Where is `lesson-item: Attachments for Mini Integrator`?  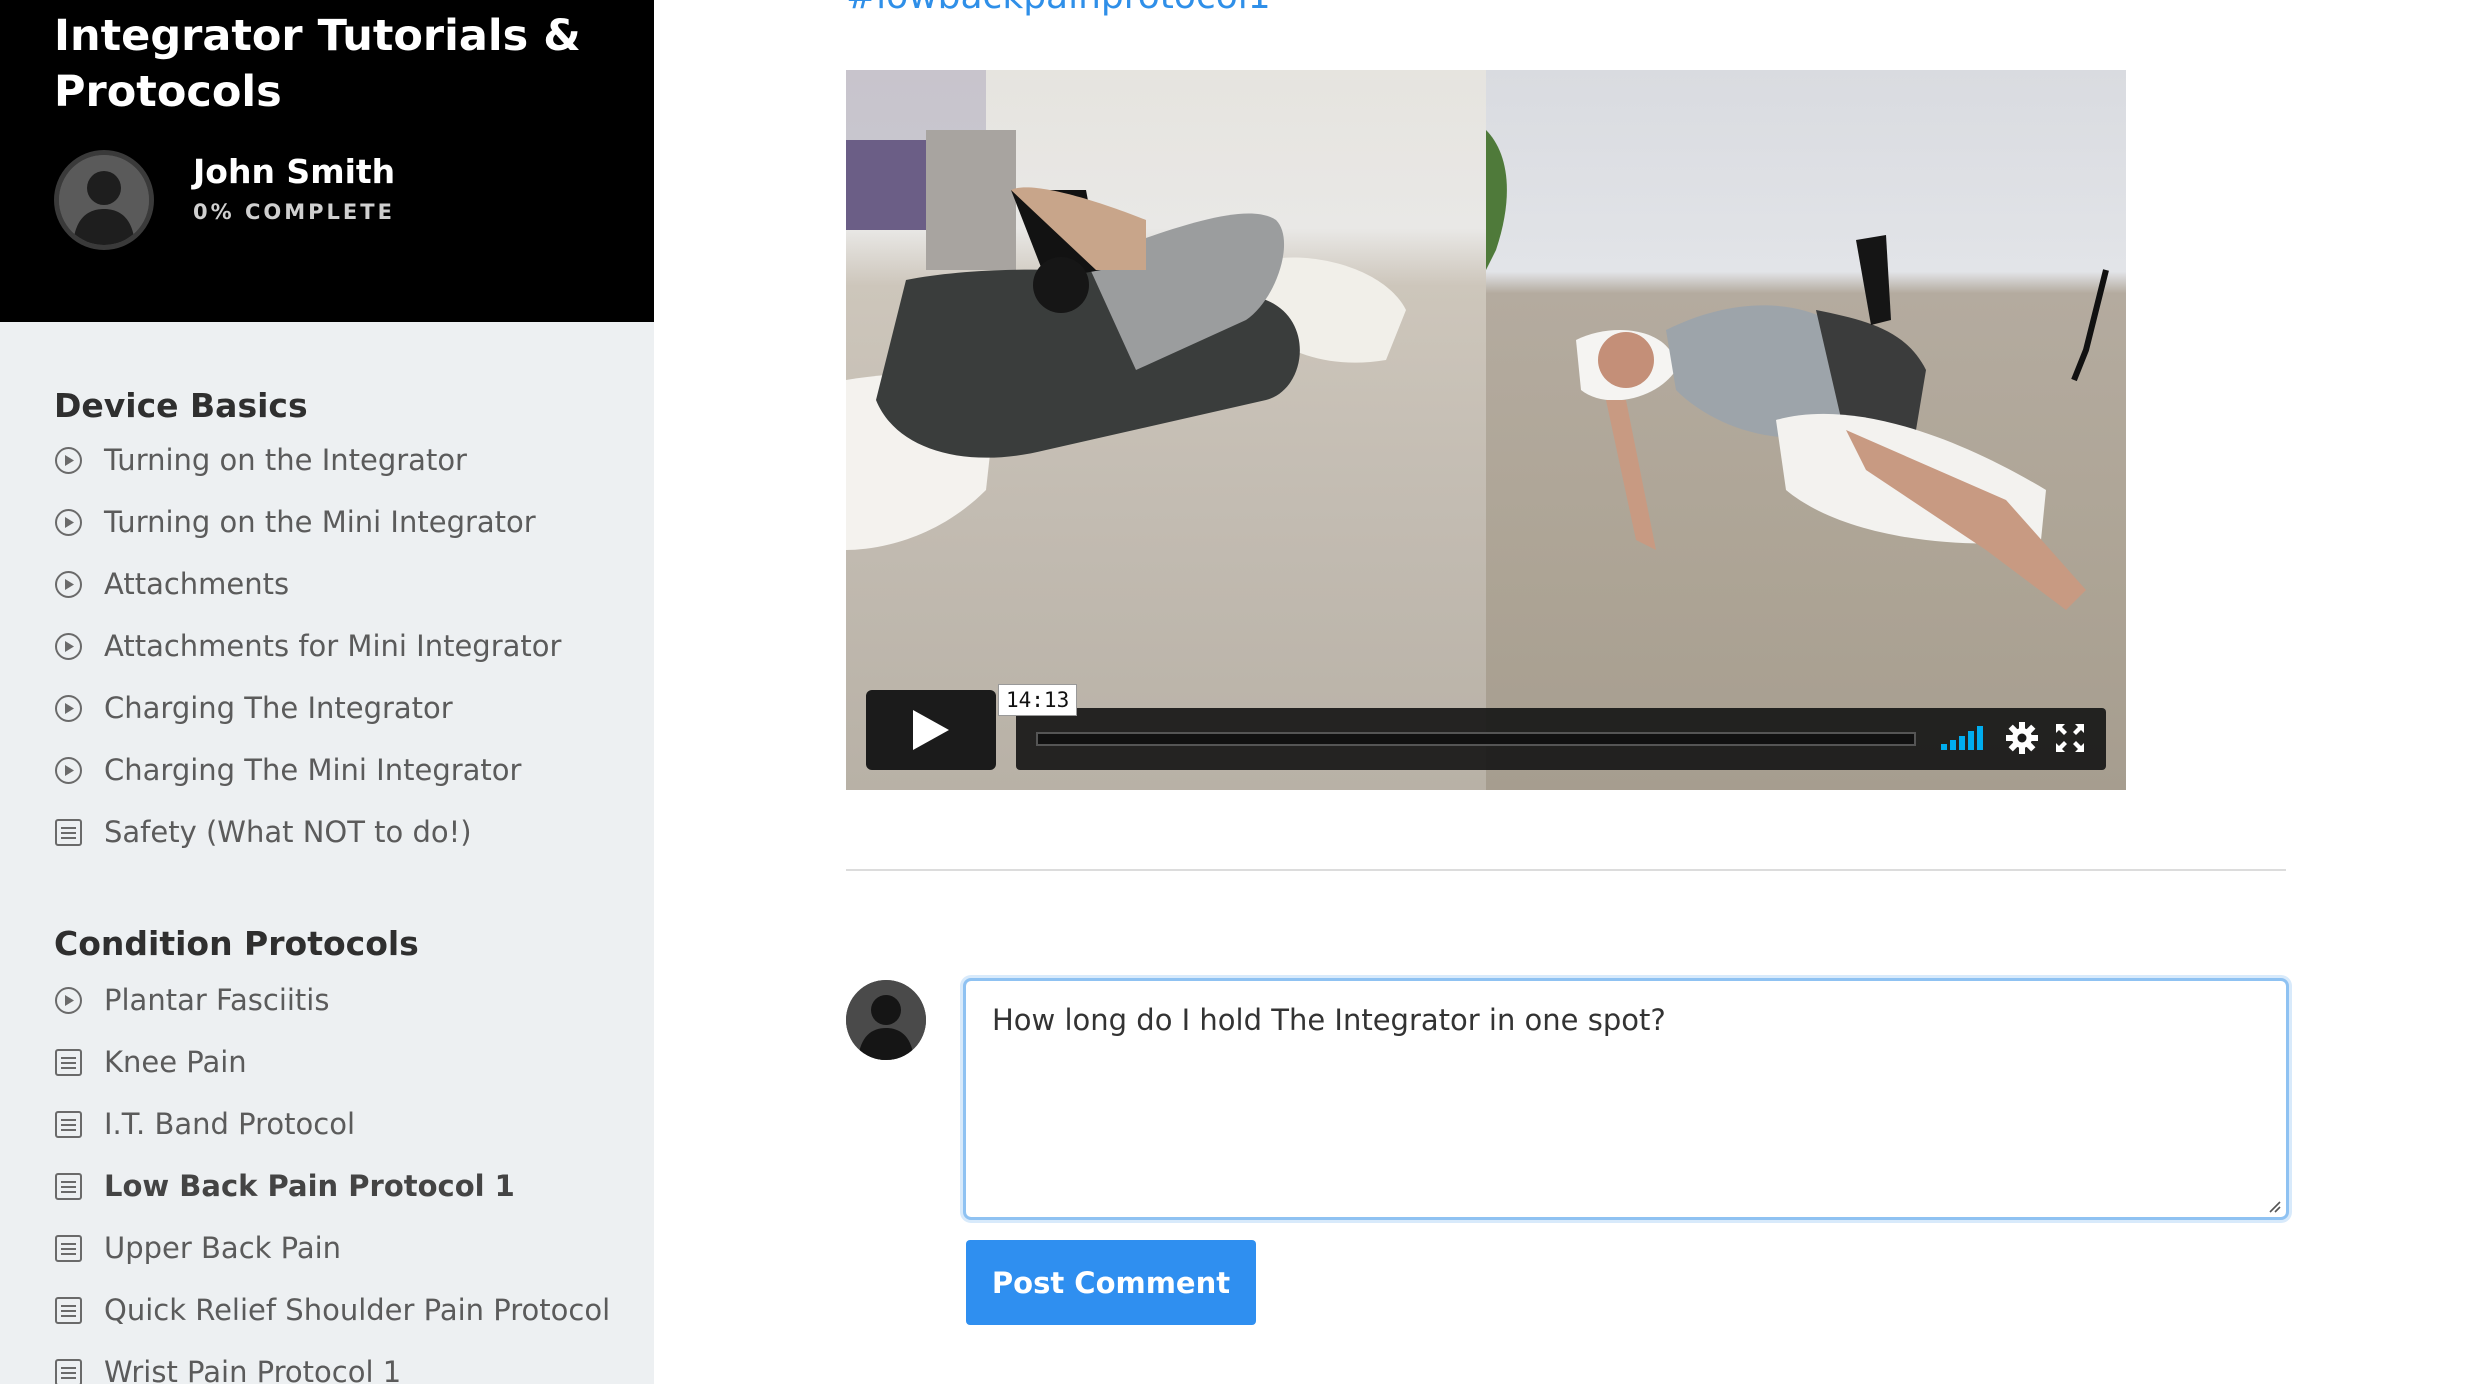 lesson-item: Attachments for Mini Integrator is located at coordinates (344, 646).